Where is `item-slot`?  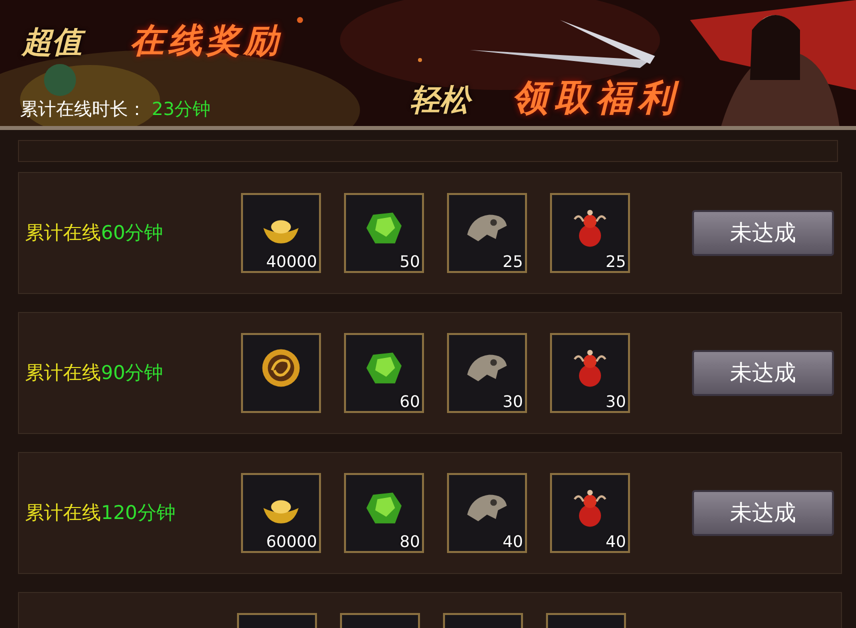
item-slot is located at coordinates (281, 373).